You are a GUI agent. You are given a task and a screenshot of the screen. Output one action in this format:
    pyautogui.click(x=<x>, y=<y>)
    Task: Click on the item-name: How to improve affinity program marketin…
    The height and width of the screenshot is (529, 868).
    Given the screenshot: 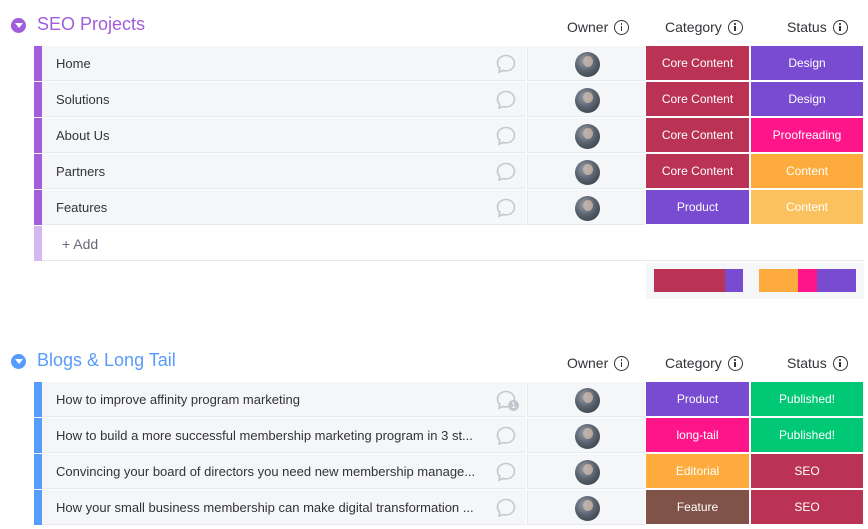 What is the action you would take?
    pyautogui.click(x=178, y=399)
    